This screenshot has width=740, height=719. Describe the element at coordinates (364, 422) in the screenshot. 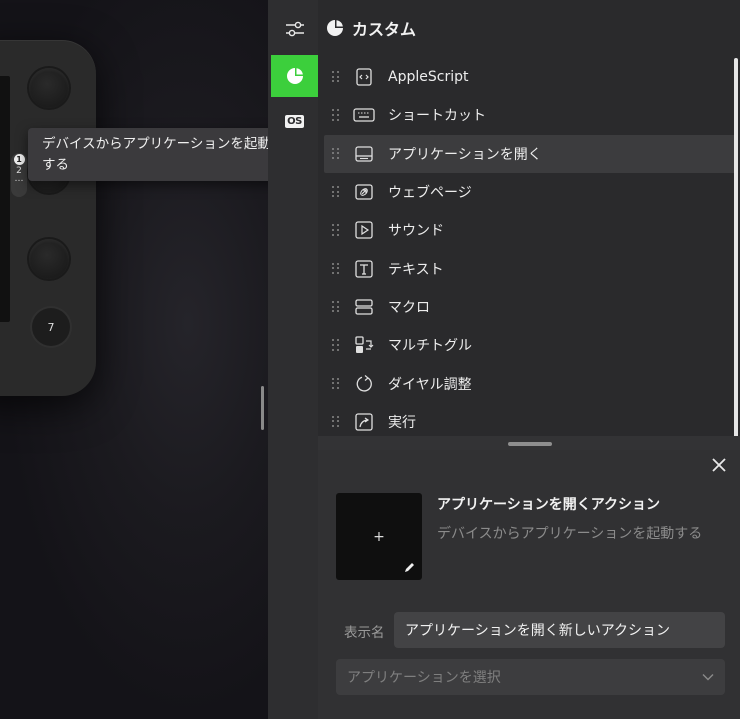

I see `run-icon` at that location.